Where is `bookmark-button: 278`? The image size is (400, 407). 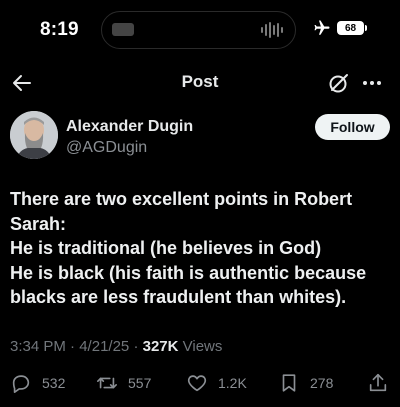
bookmark-button: 278 is located at coordinates (305, 383).